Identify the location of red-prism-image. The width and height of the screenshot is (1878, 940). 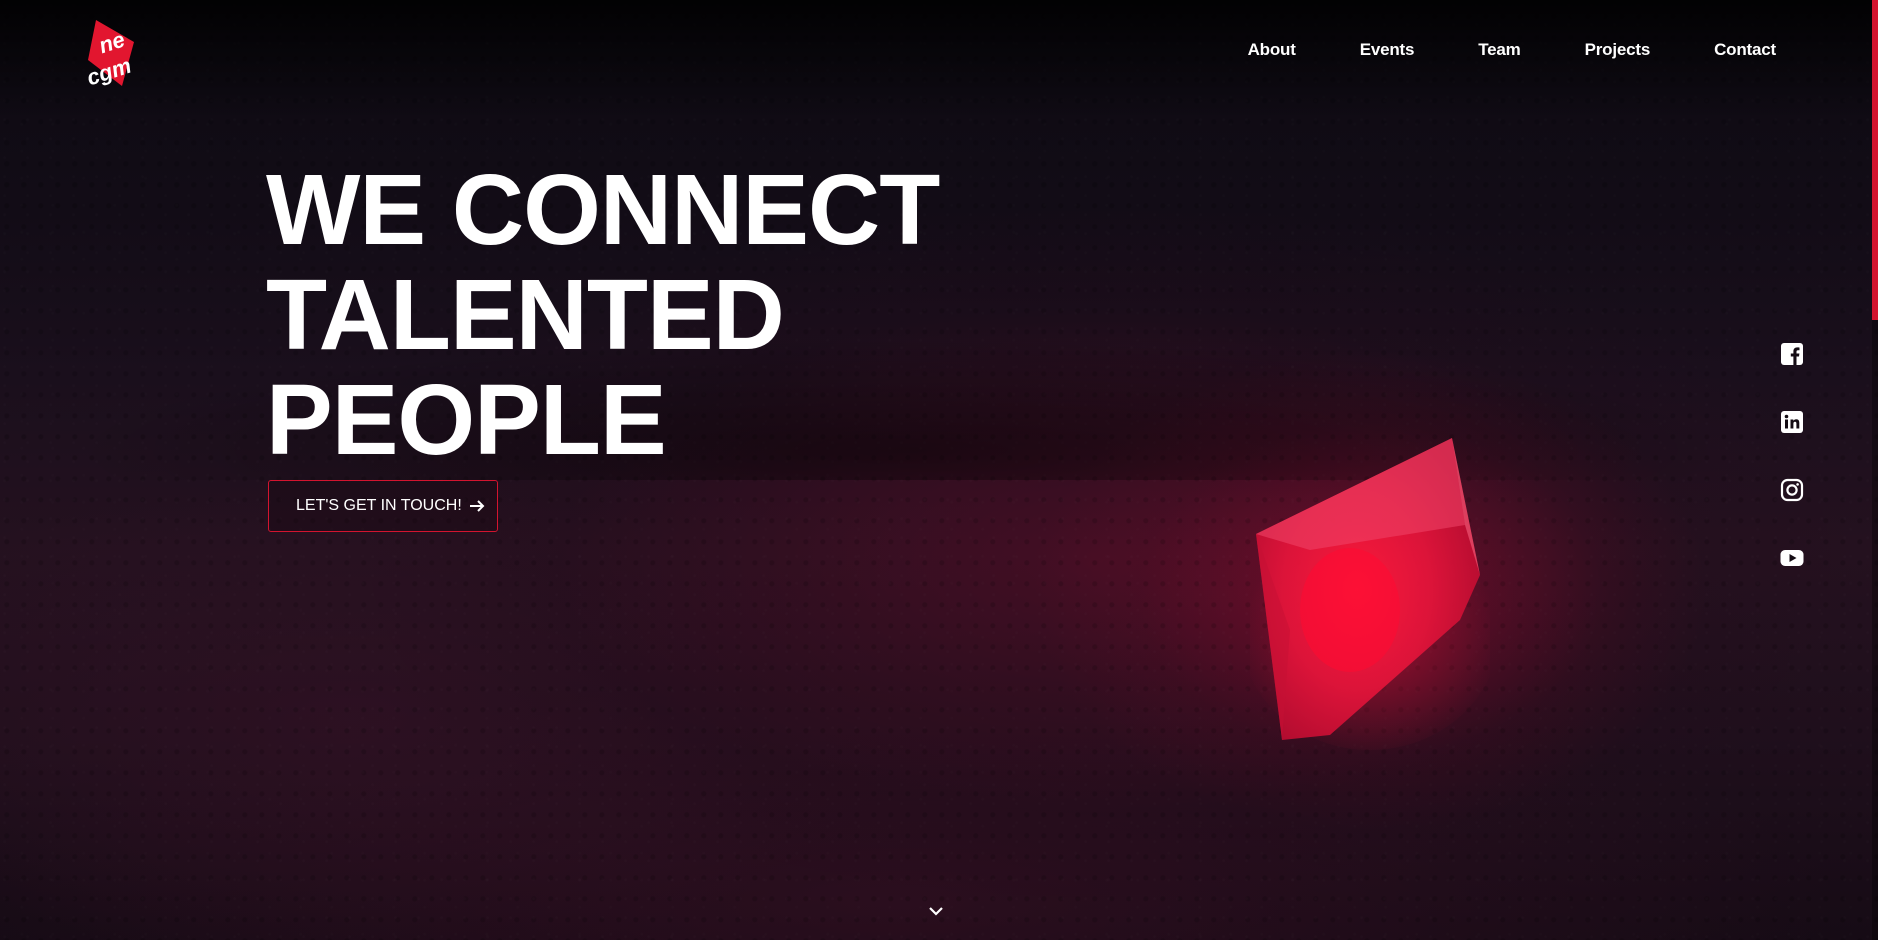
(1370, 594).